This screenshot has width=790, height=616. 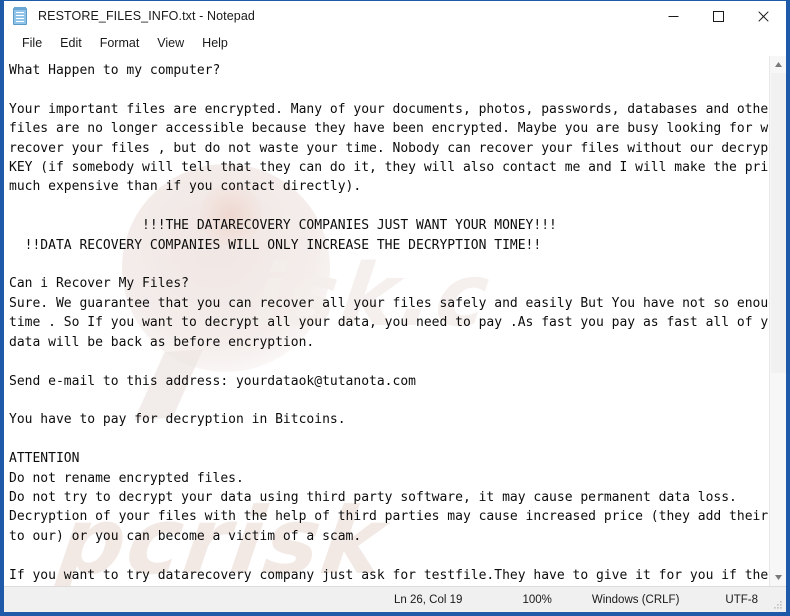 I want to click on minimize-icon, so click(x=673, y=16).